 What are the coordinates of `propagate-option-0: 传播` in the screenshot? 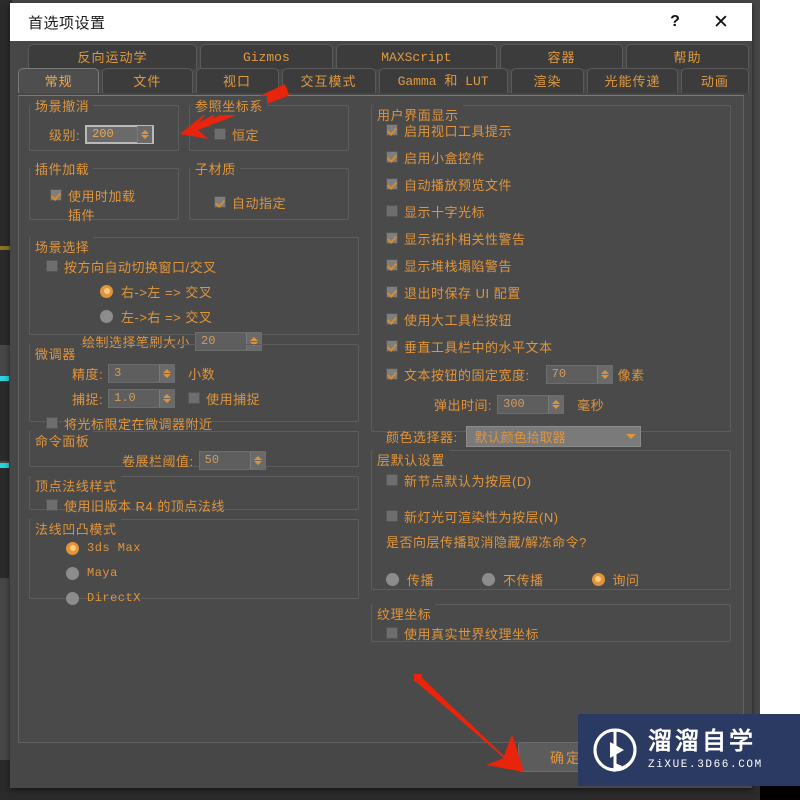 It's located at (410, 579).